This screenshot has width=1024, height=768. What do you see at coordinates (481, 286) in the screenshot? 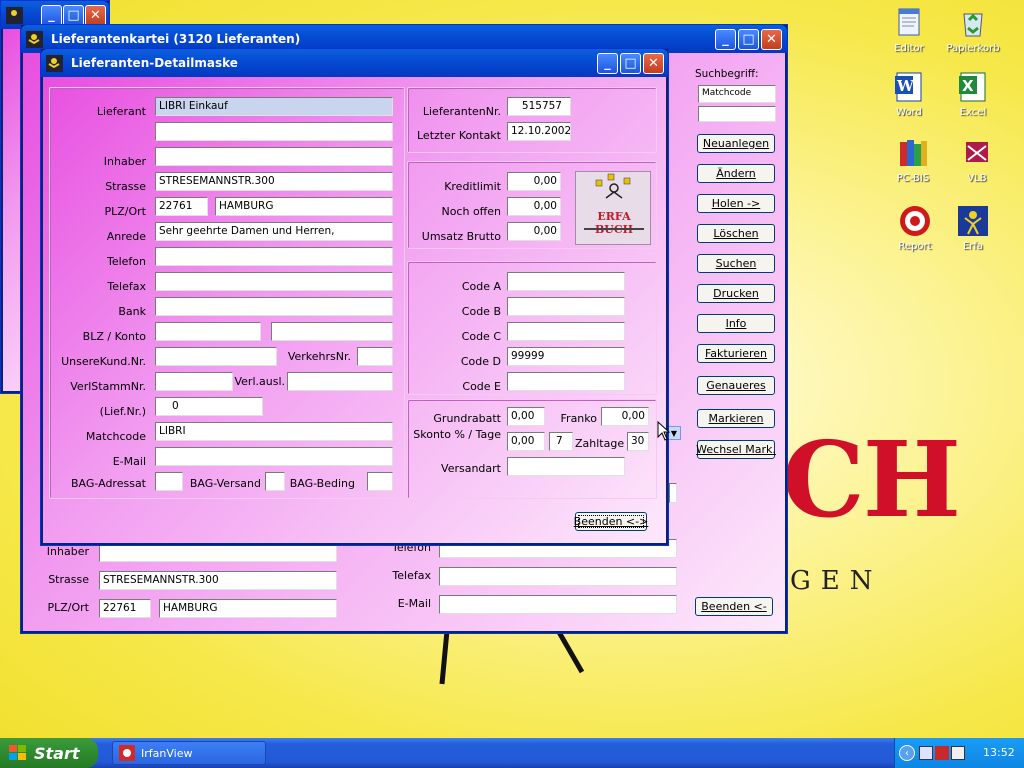
I see `code-a-label: Code A` at bounding box center [481, 286].